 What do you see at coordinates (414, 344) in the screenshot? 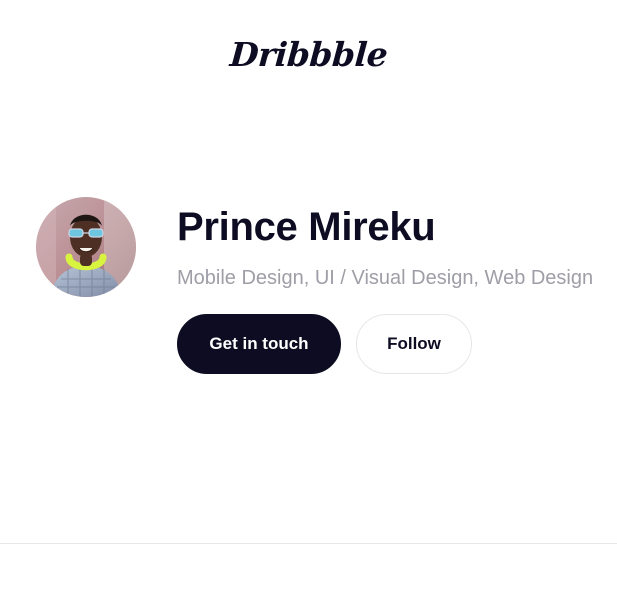
I see `follow-button: Follow` at bounding box center [414, 344].